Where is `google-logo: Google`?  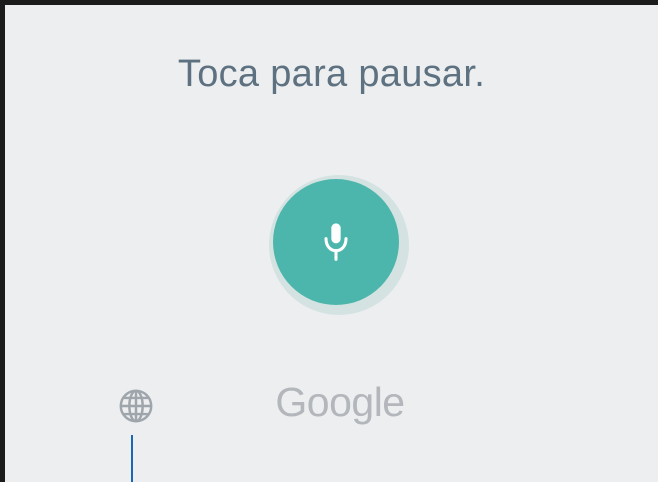 google-logo: Google is located at coordinates (340, 402).